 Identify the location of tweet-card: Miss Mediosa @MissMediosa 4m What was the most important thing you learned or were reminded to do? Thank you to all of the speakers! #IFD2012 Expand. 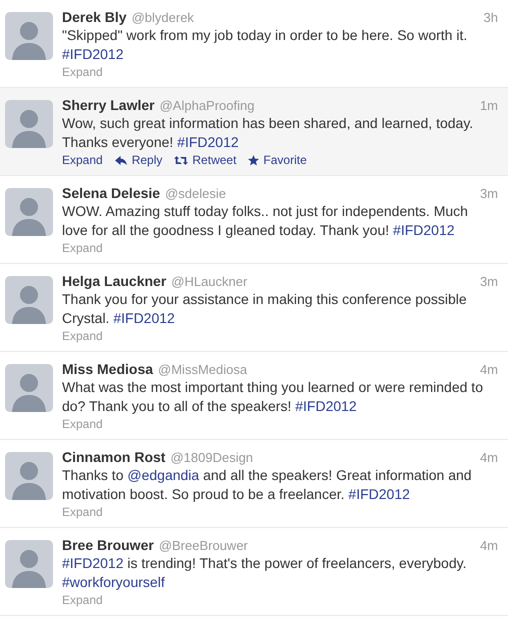
(254, 396).